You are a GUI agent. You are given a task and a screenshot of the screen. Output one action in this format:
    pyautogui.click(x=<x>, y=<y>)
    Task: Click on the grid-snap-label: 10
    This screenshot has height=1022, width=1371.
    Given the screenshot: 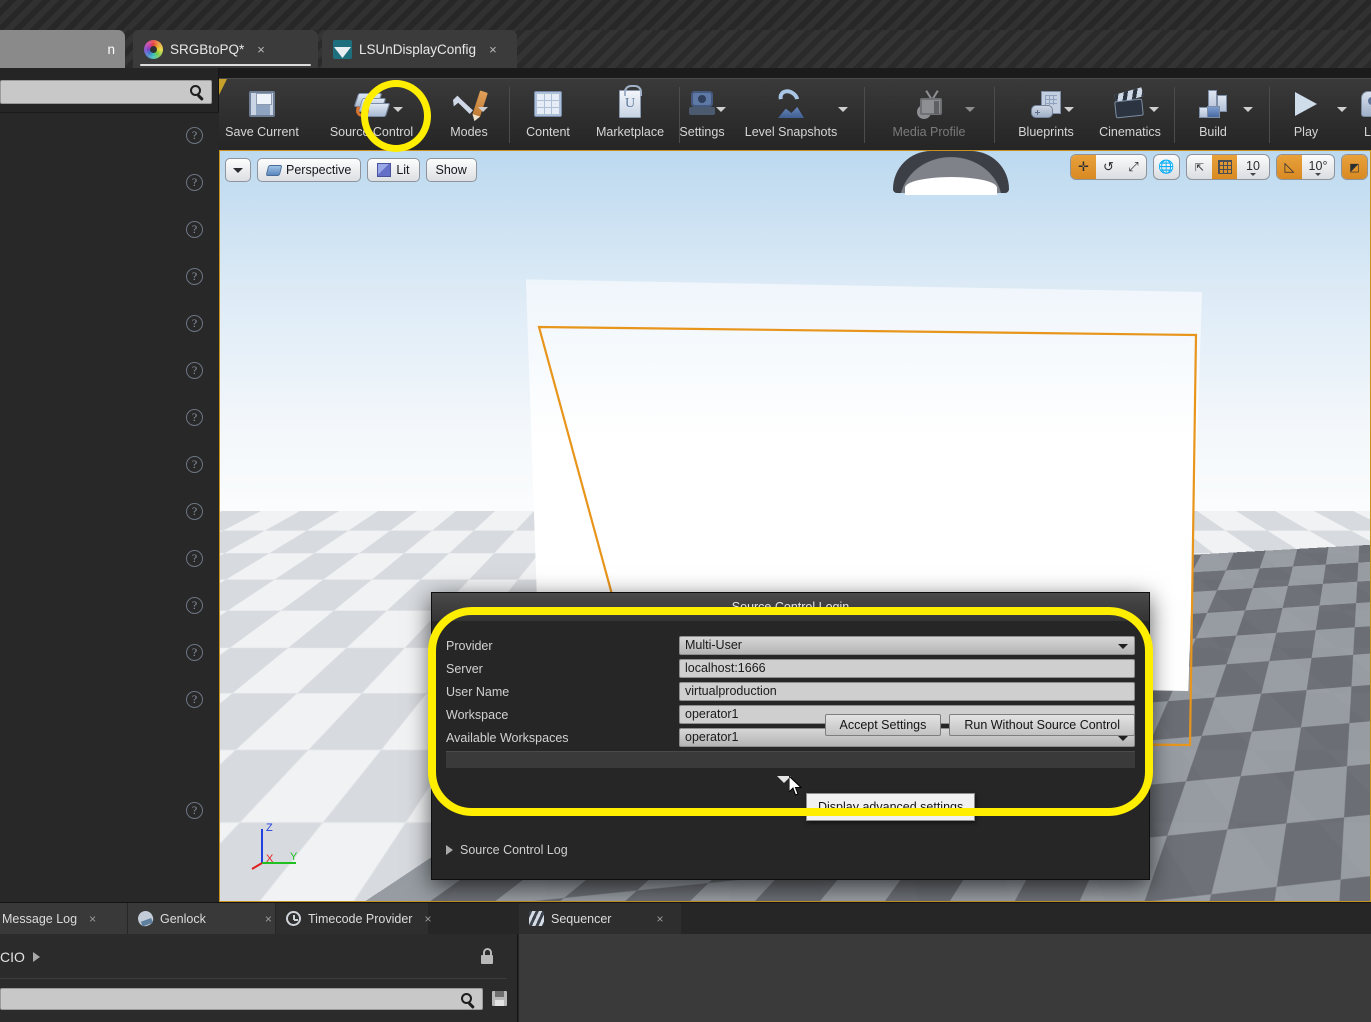 What is the action you would take?
    pyautogui.click(x=1253, y=165)
    